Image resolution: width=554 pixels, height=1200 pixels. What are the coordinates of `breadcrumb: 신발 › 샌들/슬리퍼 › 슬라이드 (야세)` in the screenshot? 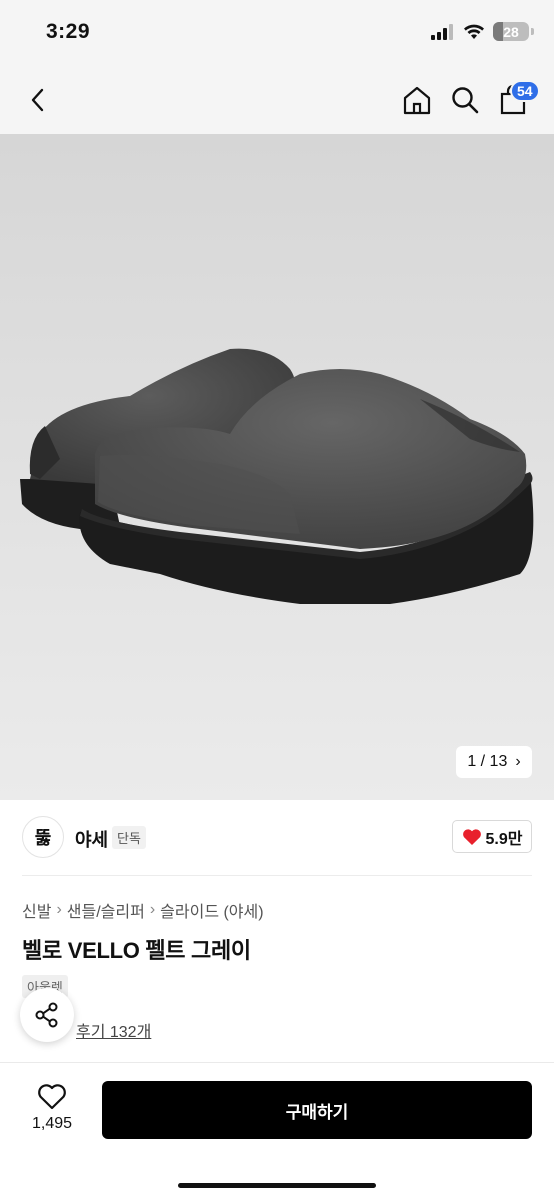 It's located at (143, 910).